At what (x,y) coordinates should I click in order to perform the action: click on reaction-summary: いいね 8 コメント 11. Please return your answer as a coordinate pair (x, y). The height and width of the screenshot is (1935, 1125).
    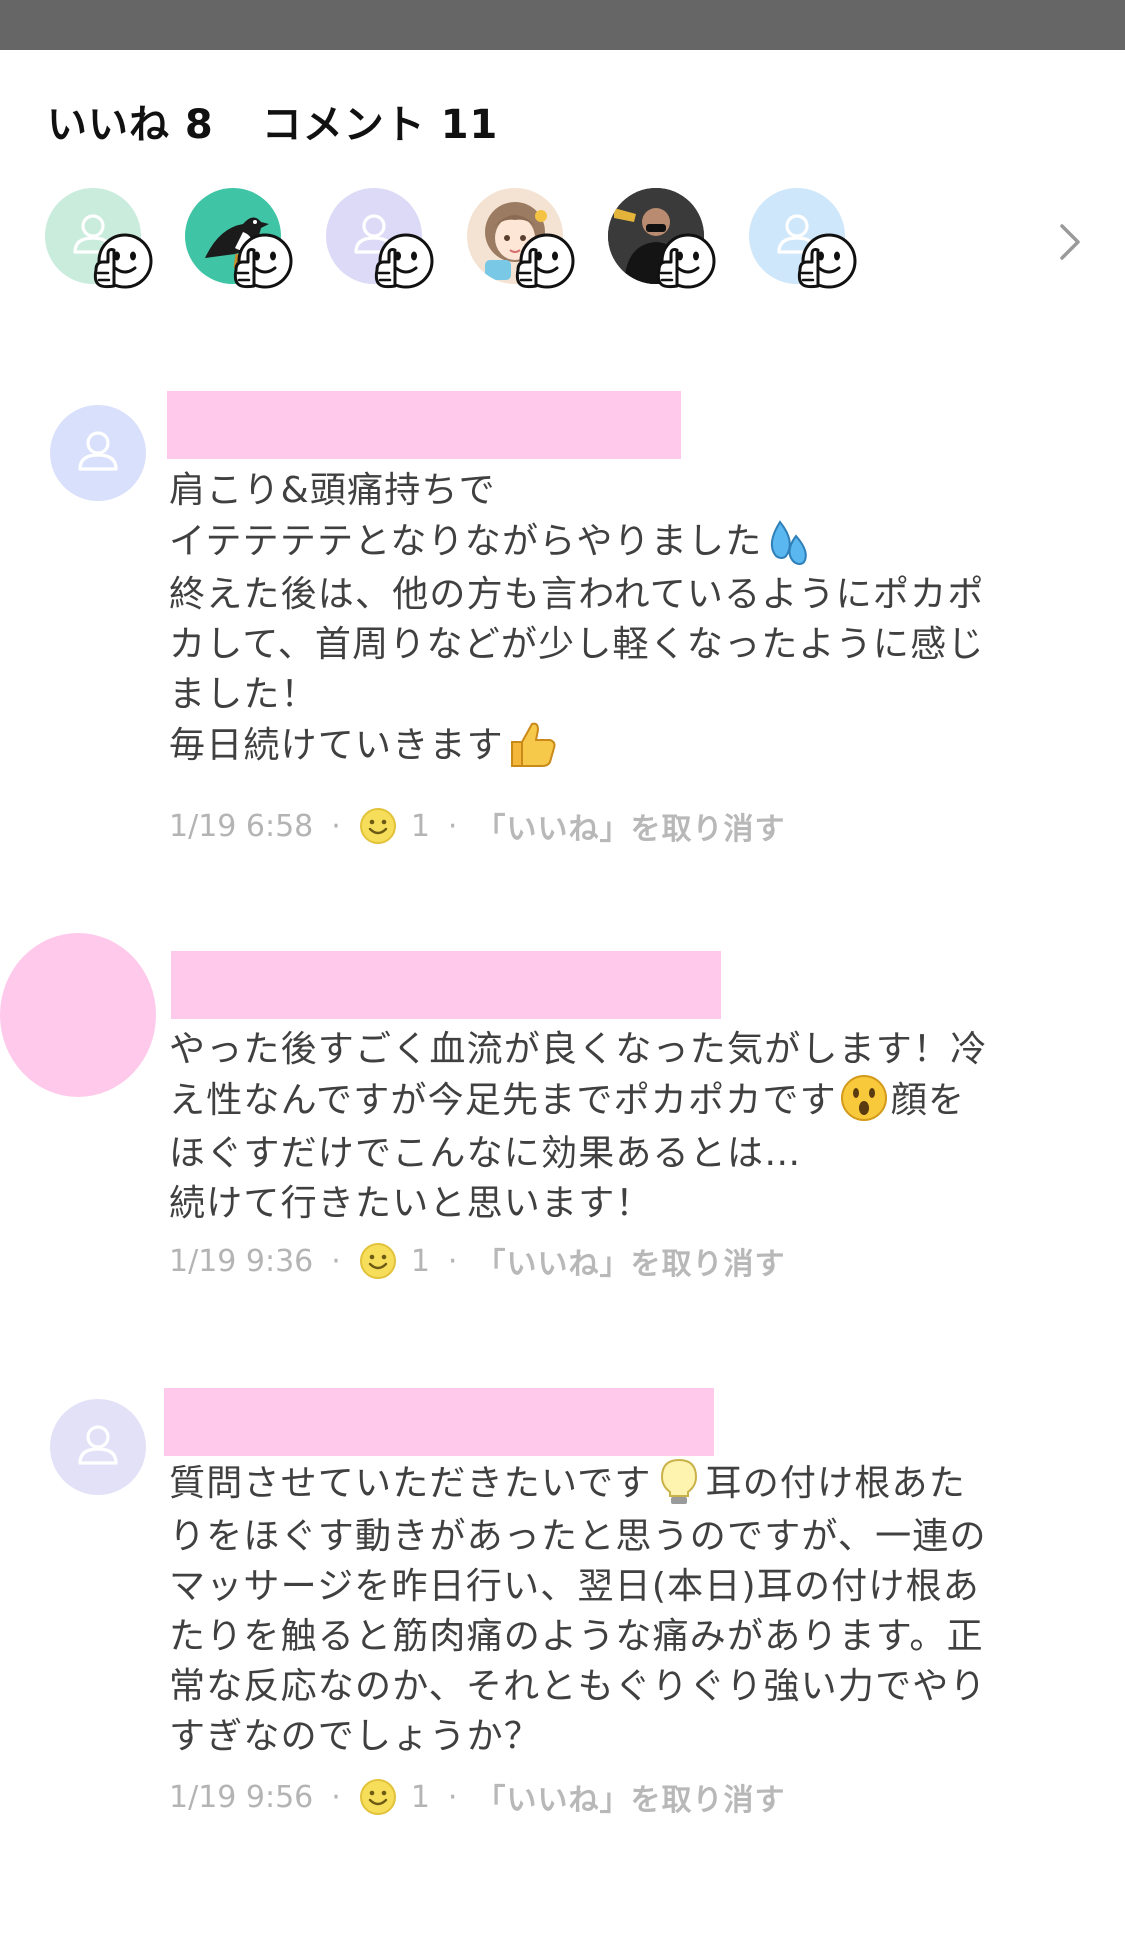
    Looking at the image, I should click on (272, 121).